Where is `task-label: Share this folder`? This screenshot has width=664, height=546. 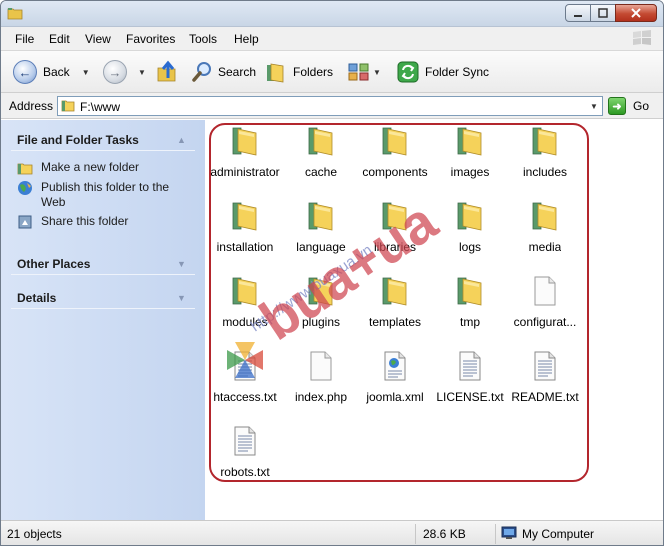 task-label: Share this folder is located at coordinates (85, 221).